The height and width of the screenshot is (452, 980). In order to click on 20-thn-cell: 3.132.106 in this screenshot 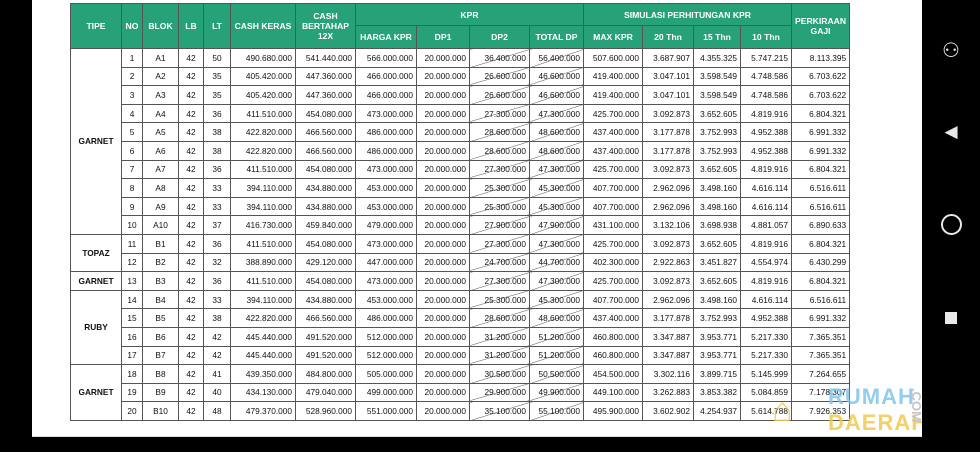, I will do `click(668, 225)`.